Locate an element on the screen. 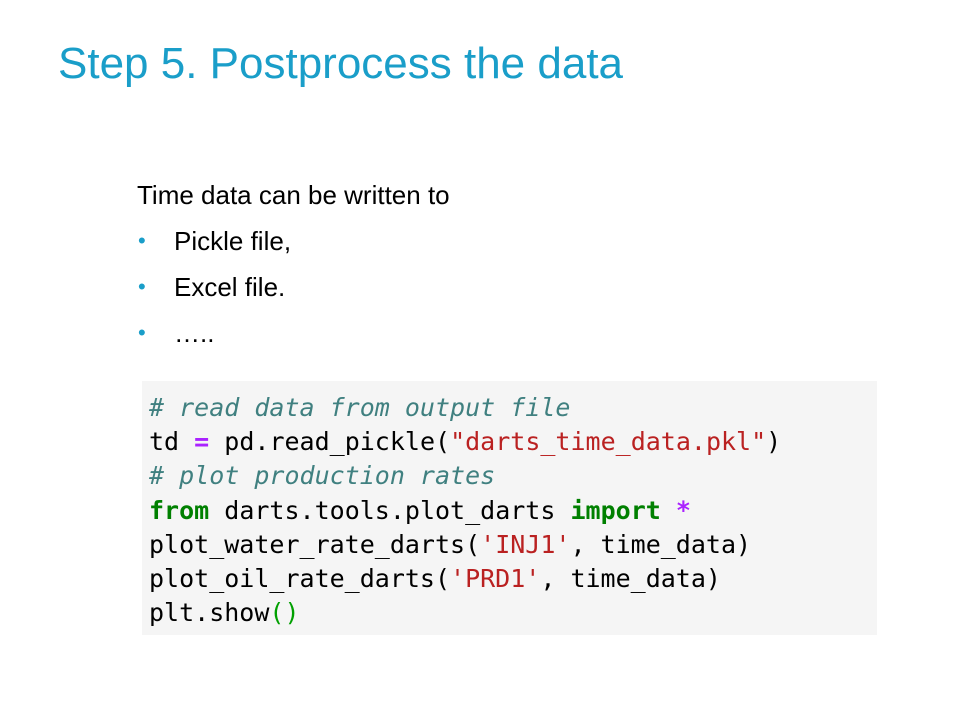 This screenshot has width=960, height=720. code-line-5: plot_water_rate_darts('INJ1', time_data) is located at coordinates (513, 545).